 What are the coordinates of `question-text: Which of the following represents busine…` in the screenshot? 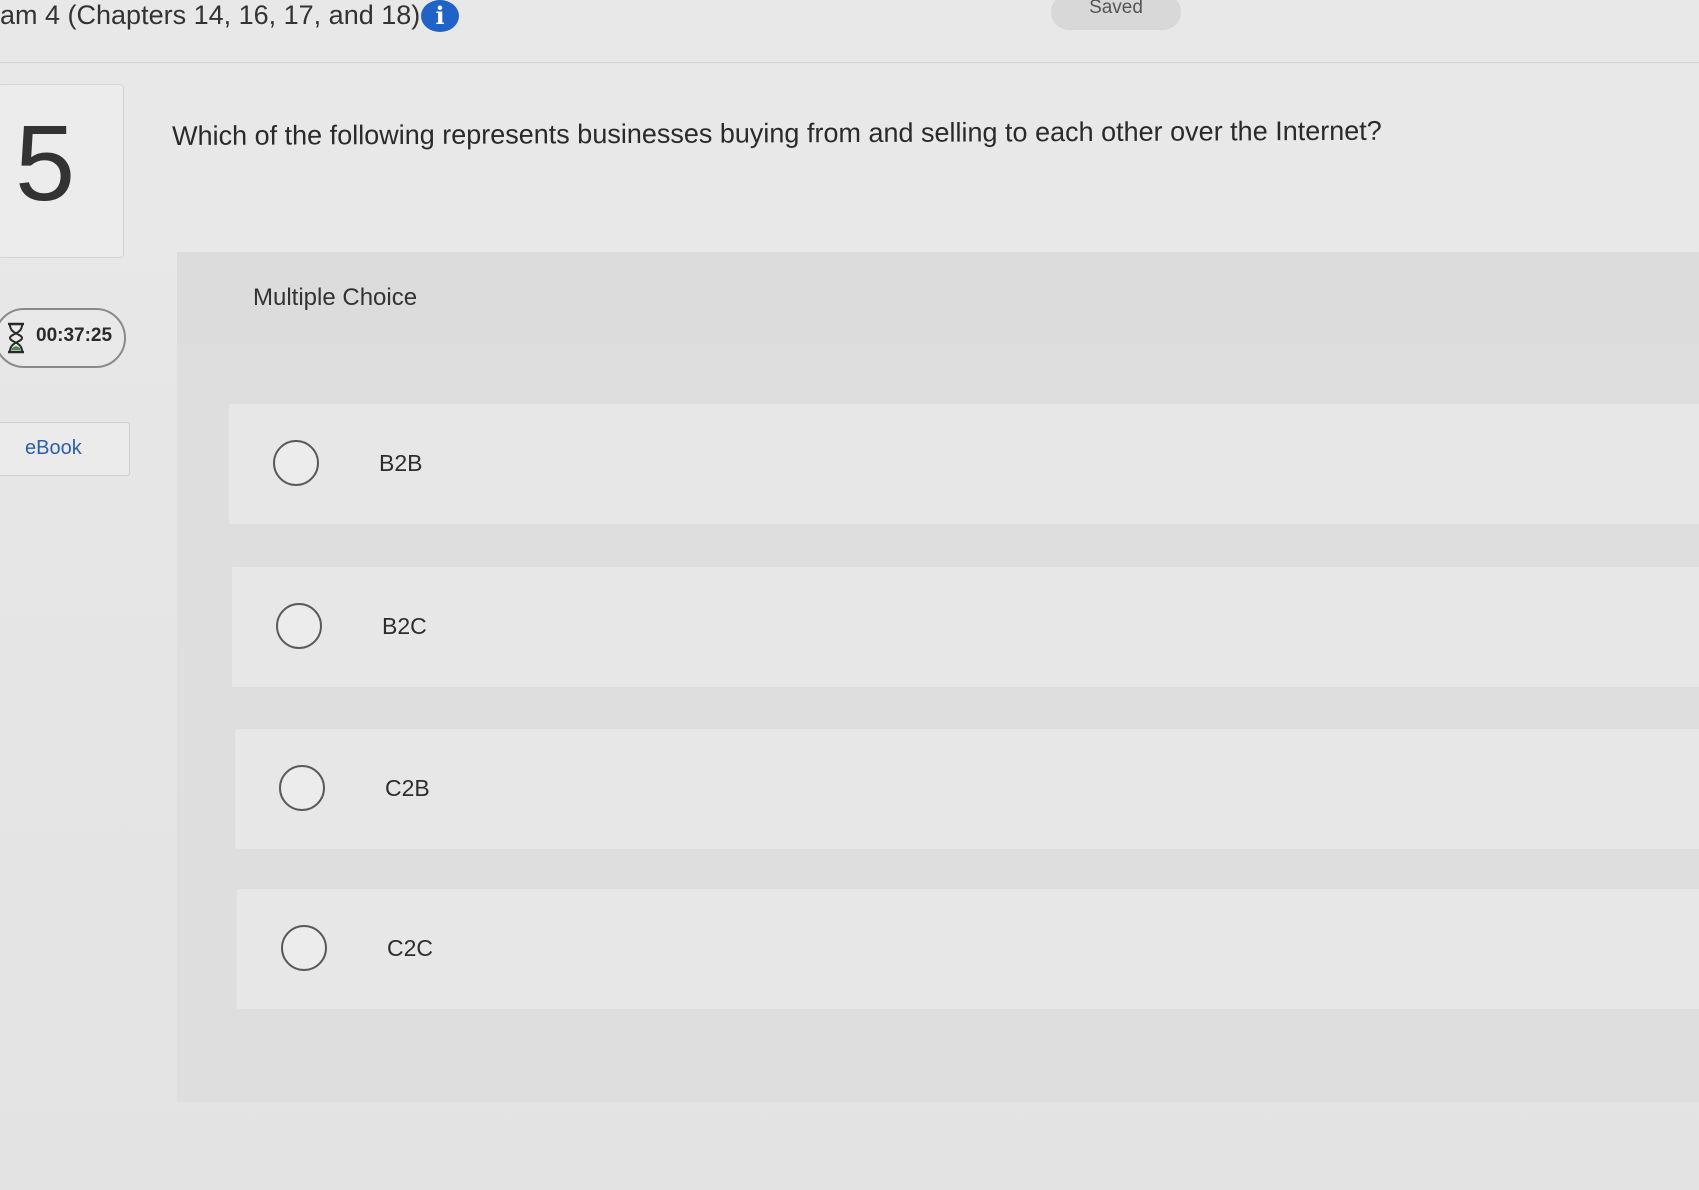 It's located at (777, 133).